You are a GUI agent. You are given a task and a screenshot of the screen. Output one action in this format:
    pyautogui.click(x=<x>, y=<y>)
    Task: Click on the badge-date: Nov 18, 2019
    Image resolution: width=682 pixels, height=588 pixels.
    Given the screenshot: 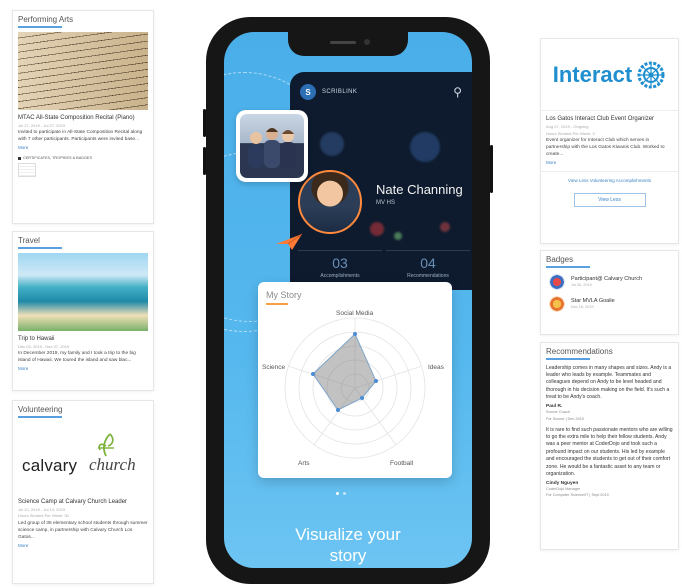 What is the action you would take?
    pyautogui.click(x=582, y=307)
    